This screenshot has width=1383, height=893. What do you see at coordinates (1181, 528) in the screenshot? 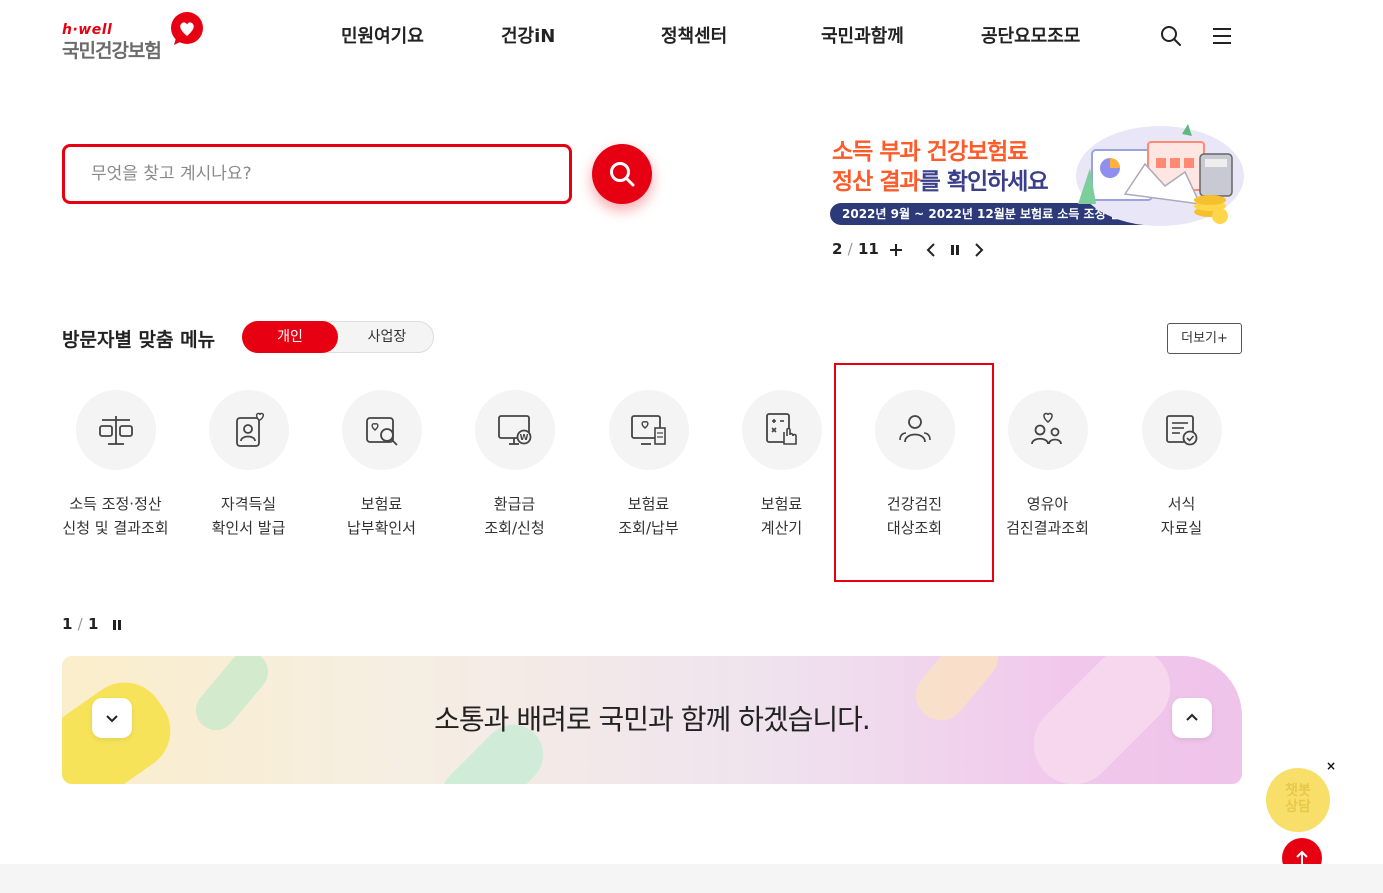
I see `menu-label-line2: 자료실` at bounding box center [1181, 528].